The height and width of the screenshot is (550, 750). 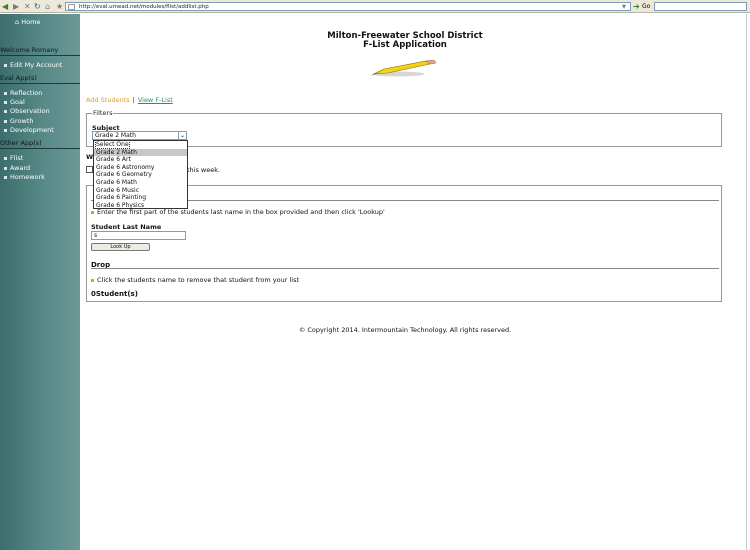 I want to click on sidebar-item-homework: Homework, so click(x=24, y=177).